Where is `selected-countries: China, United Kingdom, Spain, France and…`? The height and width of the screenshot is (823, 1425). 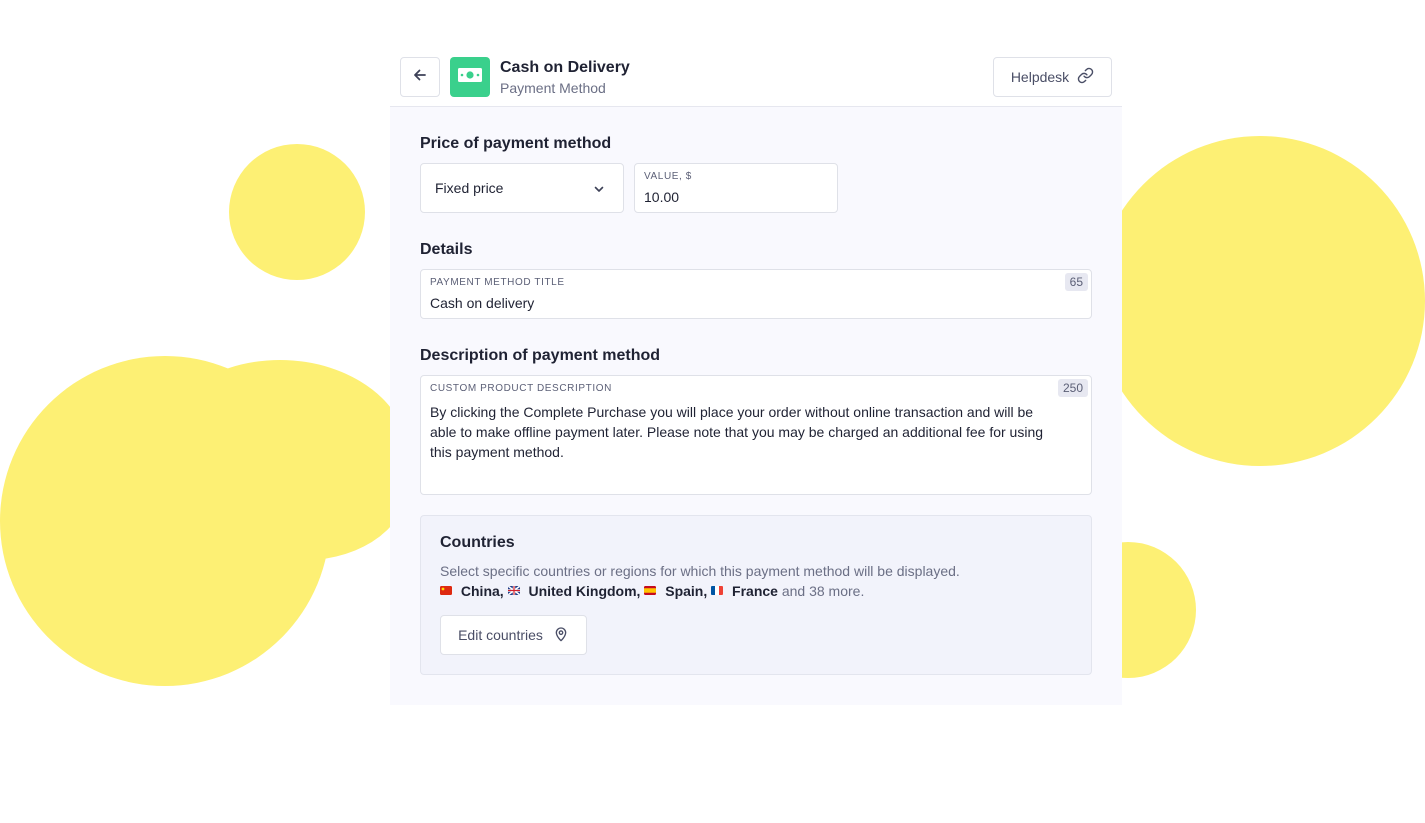
selected-countries: China, United Kingdom, Spain, France and… is located at coordinates (652, 591).